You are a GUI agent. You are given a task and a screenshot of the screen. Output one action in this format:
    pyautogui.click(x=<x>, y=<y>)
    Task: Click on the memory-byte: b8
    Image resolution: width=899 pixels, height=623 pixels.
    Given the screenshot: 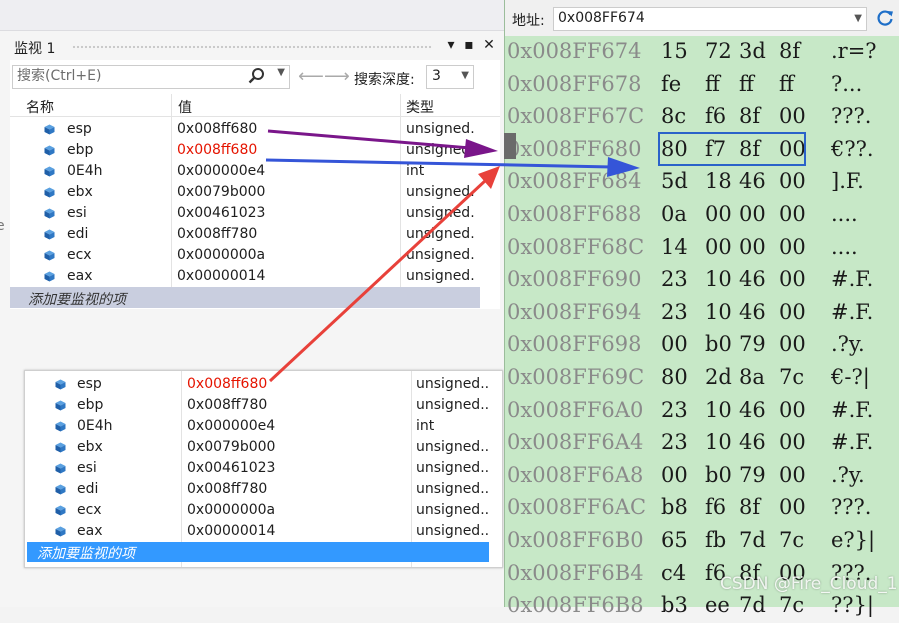 What is the action you would take?
    pyautogui.click(x=674, y=507)
    